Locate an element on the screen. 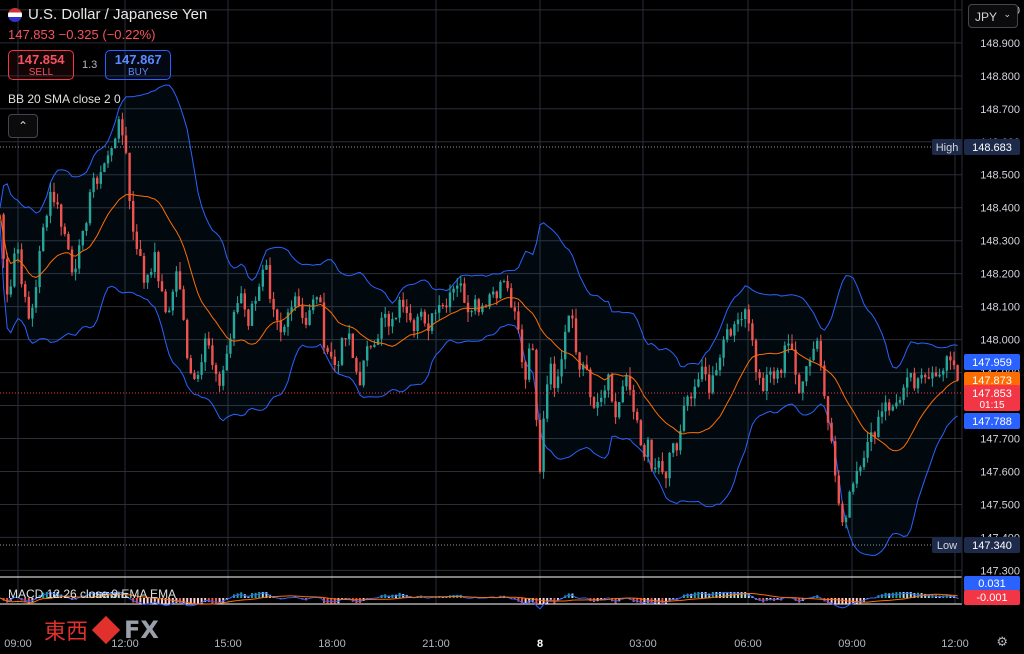  y-tick-label: 147.300 is located at coordinates (1000, 571).